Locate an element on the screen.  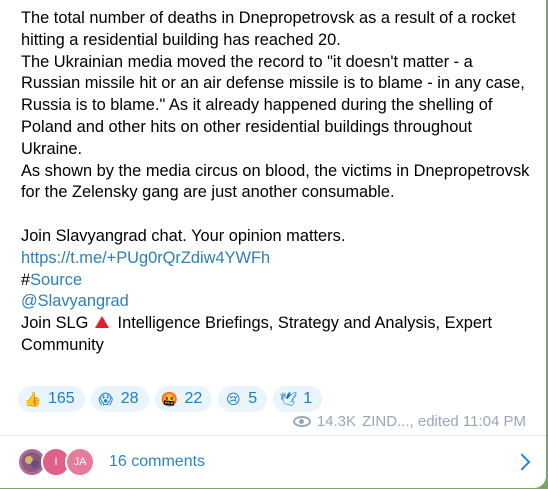
comments-divider is located at coordinates (273, 435).